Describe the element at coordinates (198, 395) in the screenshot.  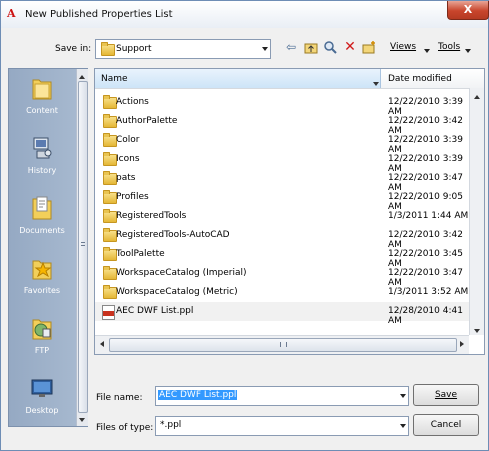
I see `file-name-value: AEC DWF List.ppl` at that location.